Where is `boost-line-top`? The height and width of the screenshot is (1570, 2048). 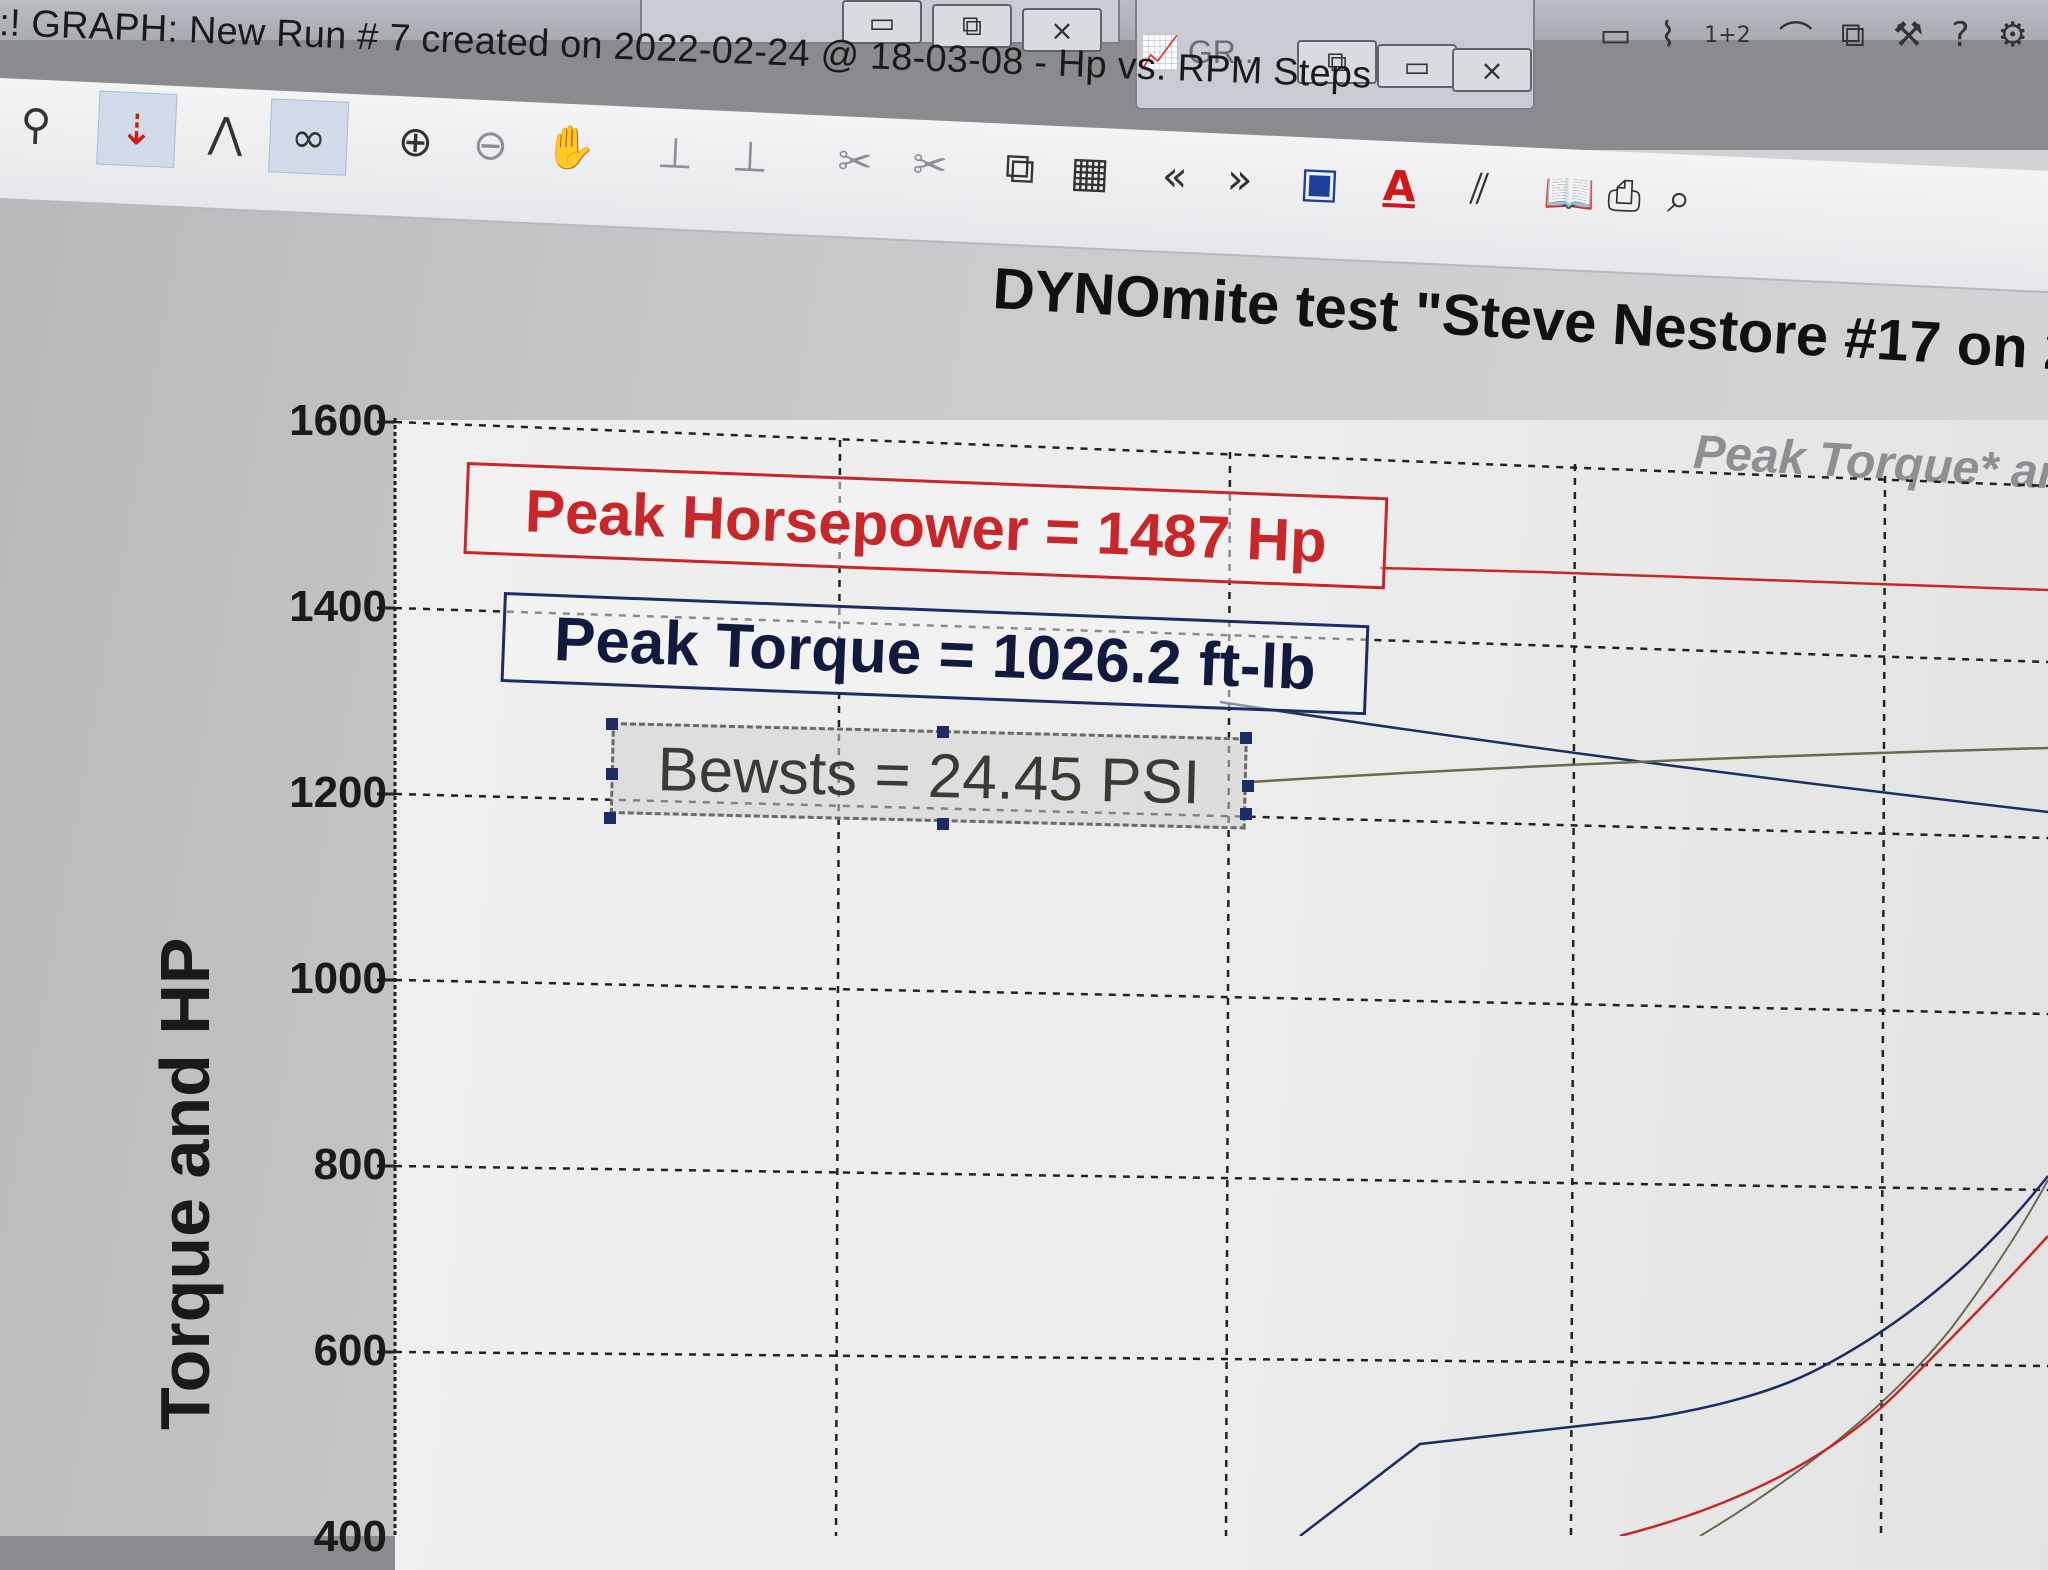 boost-line-top is located at coordinates (1648, 765).